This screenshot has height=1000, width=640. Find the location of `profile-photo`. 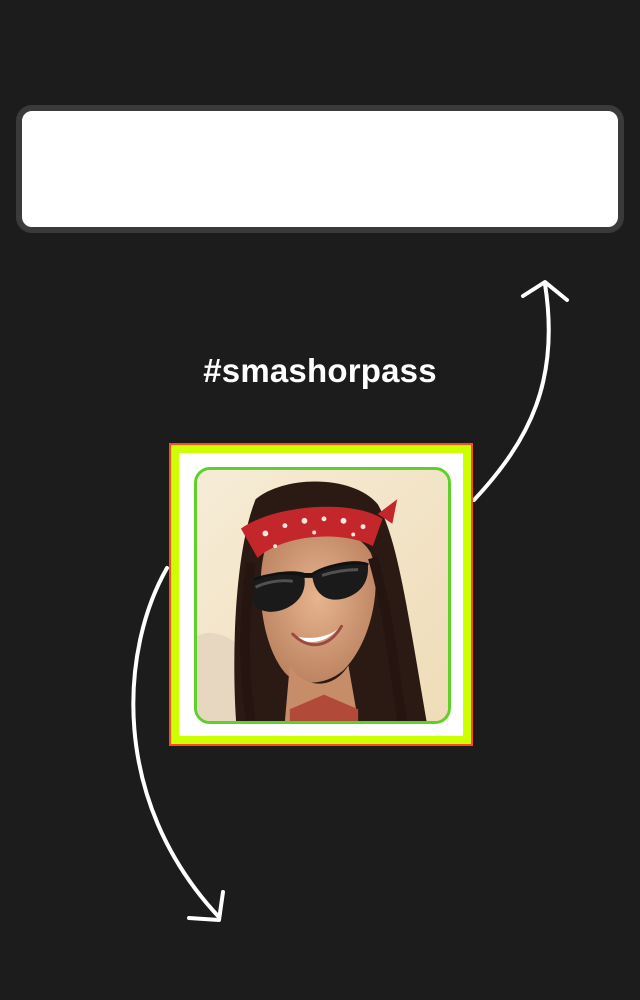

profile-photo is located at coordinates (322, 595).